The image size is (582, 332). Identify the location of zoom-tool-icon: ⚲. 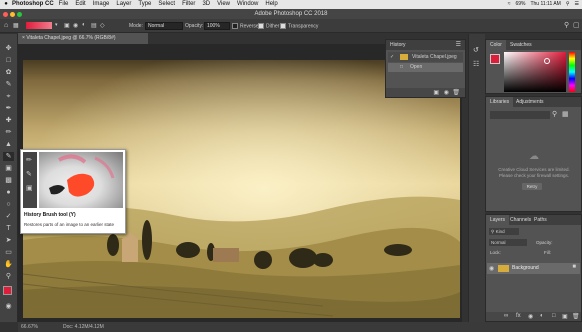
(8, 276).